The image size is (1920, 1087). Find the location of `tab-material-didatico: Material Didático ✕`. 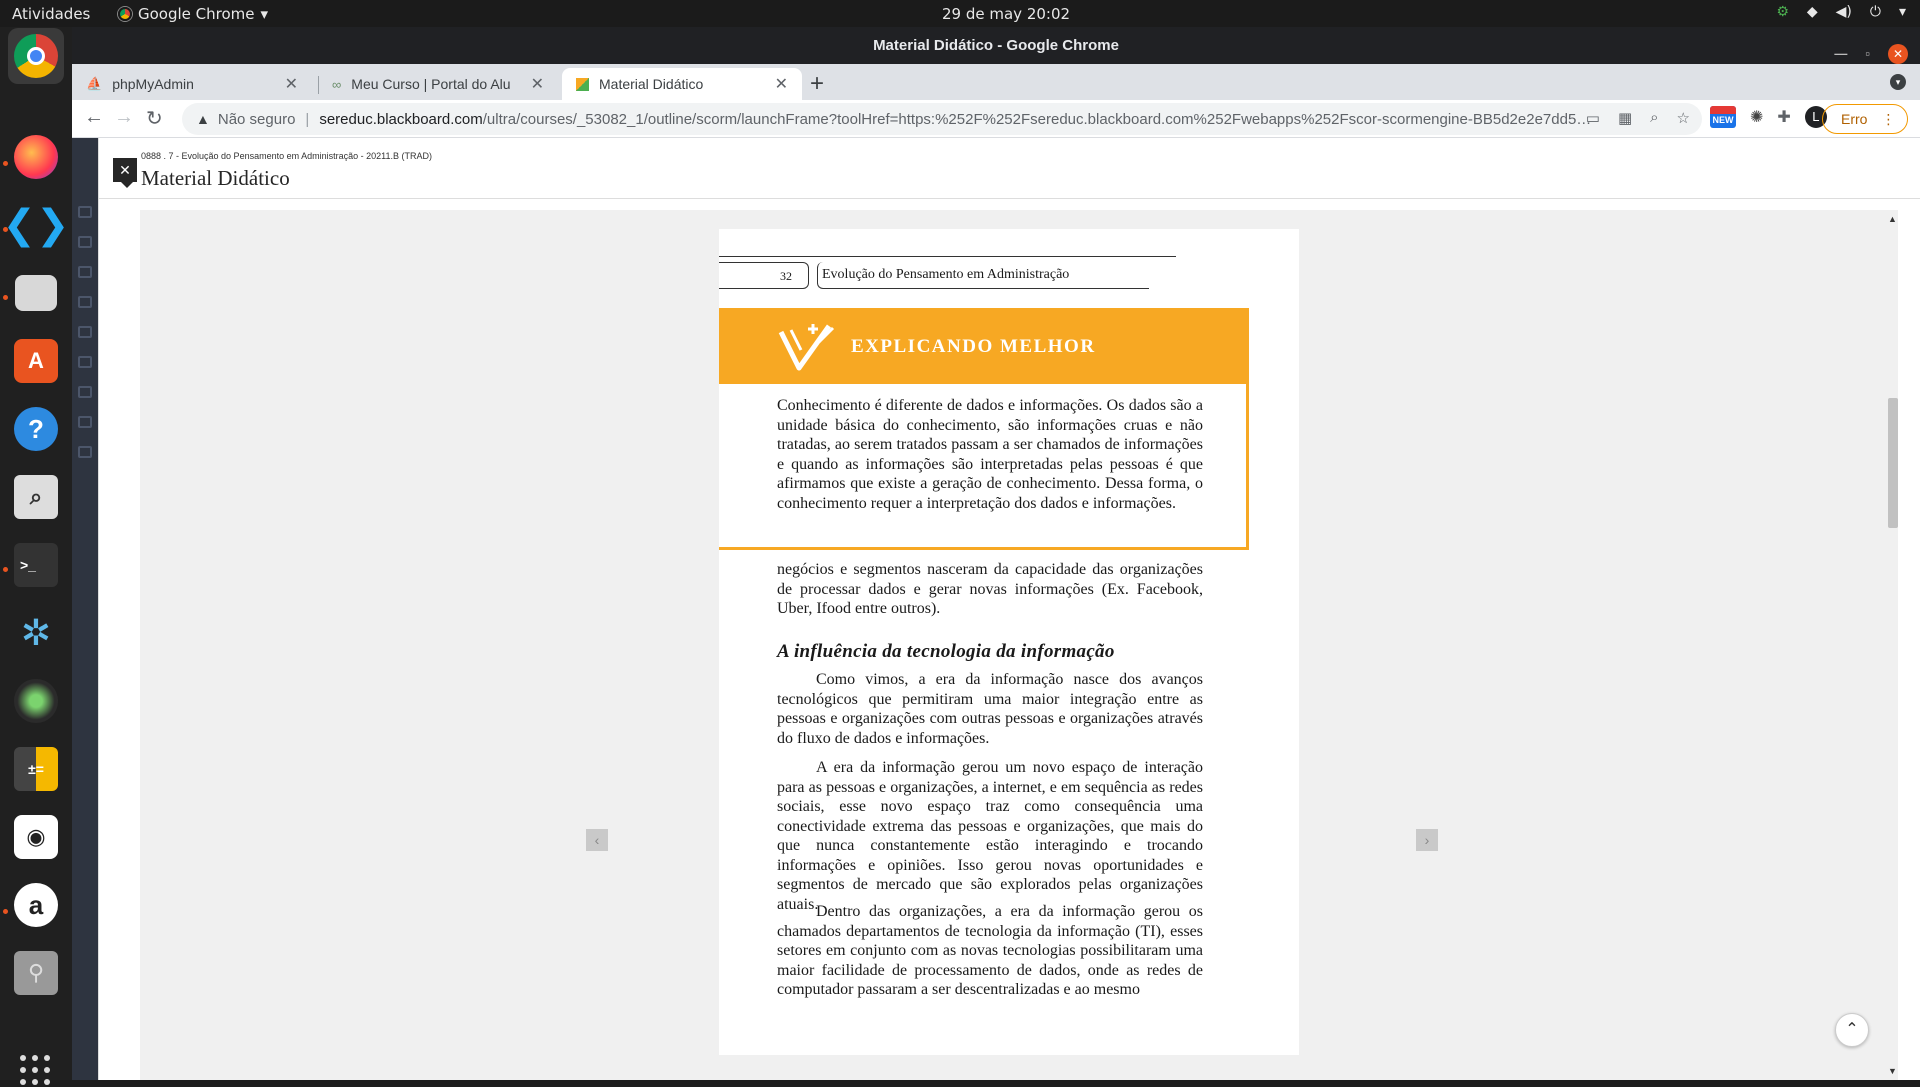

tab-material-didatico: Material Didático ✕ is located at coordinates (682, 84).